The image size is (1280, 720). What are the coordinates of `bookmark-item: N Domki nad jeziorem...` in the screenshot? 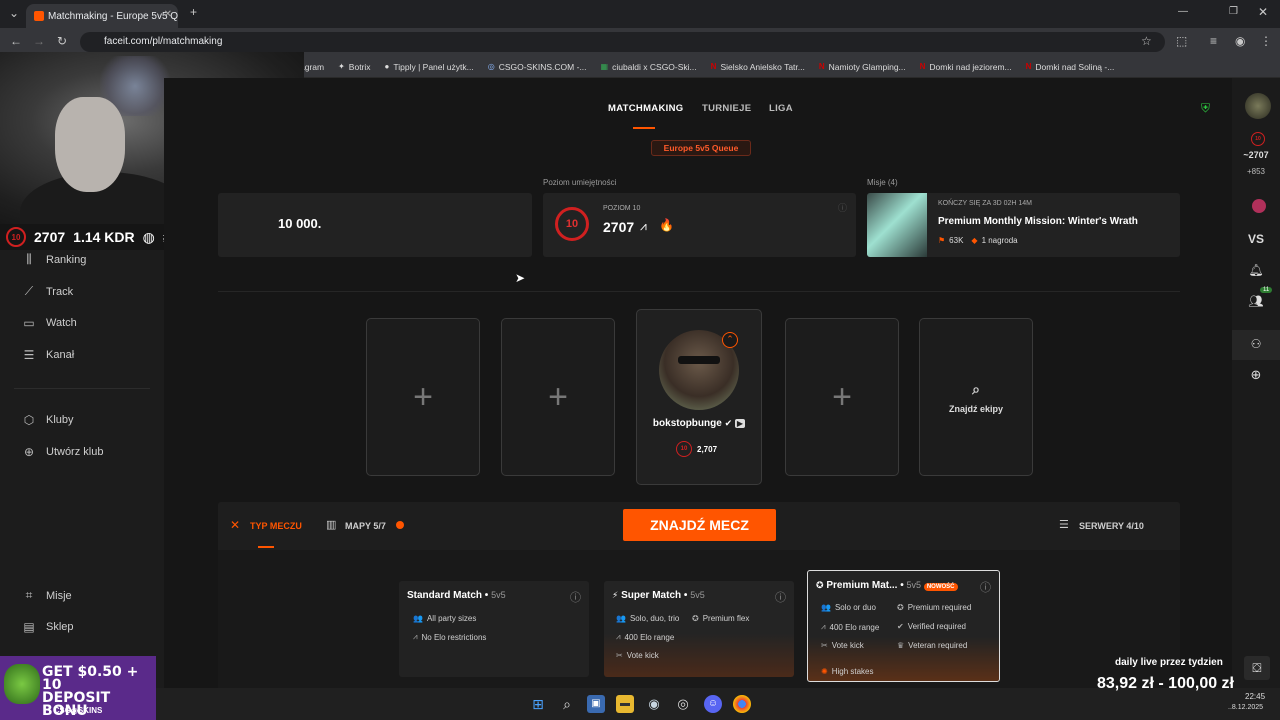 It's located at (966, 67).